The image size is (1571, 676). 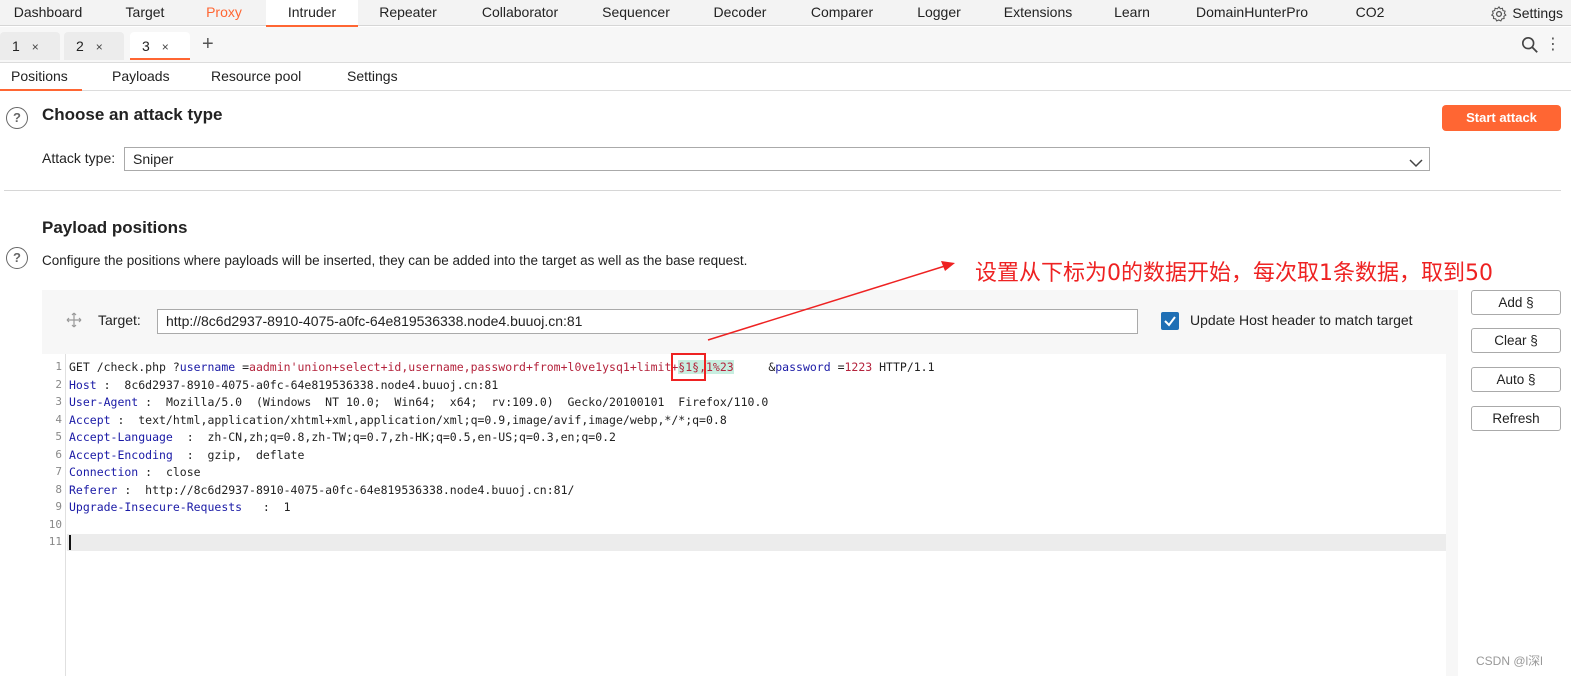 What do you see at coordinates (831, 301) in the screenshot?
I see `annotation-arrow` at bounding box center [831, 301].